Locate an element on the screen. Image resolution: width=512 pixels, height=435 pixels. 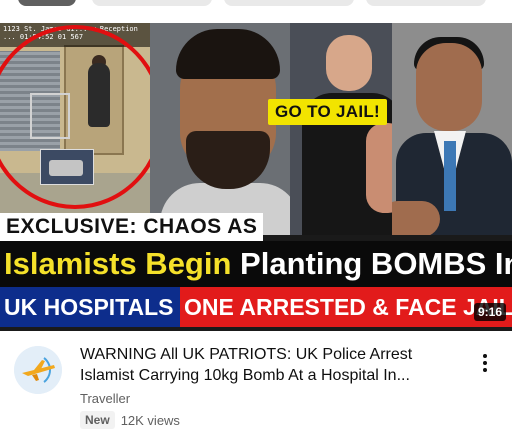
headline-yellow-text: Islamists Begin is located at coordinates (118, 263).